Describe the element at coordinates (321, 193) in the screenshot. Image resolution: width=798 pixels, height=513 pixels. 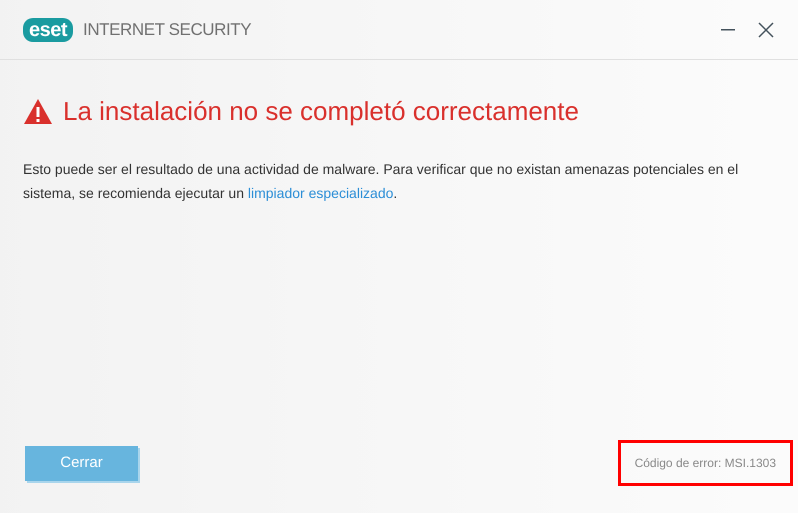
I see `cleaner-link: limpiador especializado` at that location.